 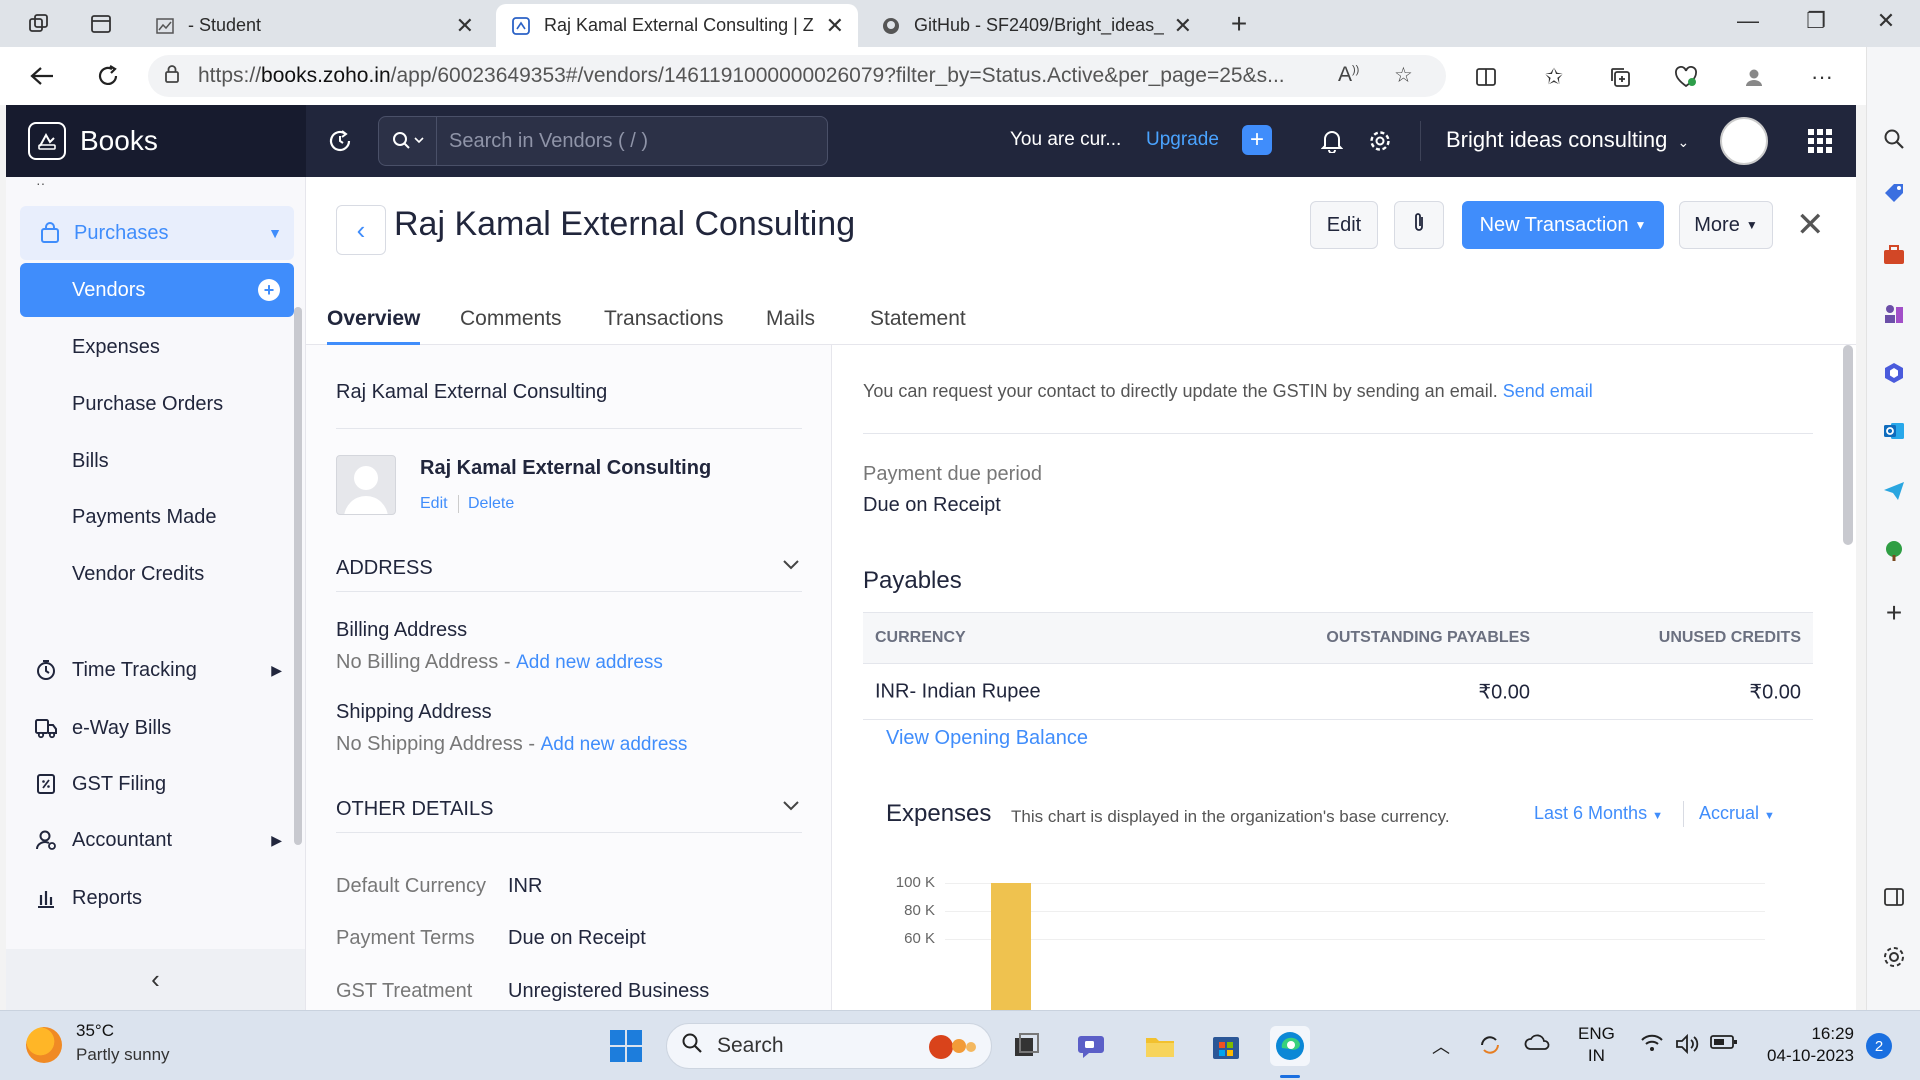 What do you see at coordinates (95, 1031) in the screenshot?
I see `weather-temperature: 35°C` at bounding box center [95, 1031].